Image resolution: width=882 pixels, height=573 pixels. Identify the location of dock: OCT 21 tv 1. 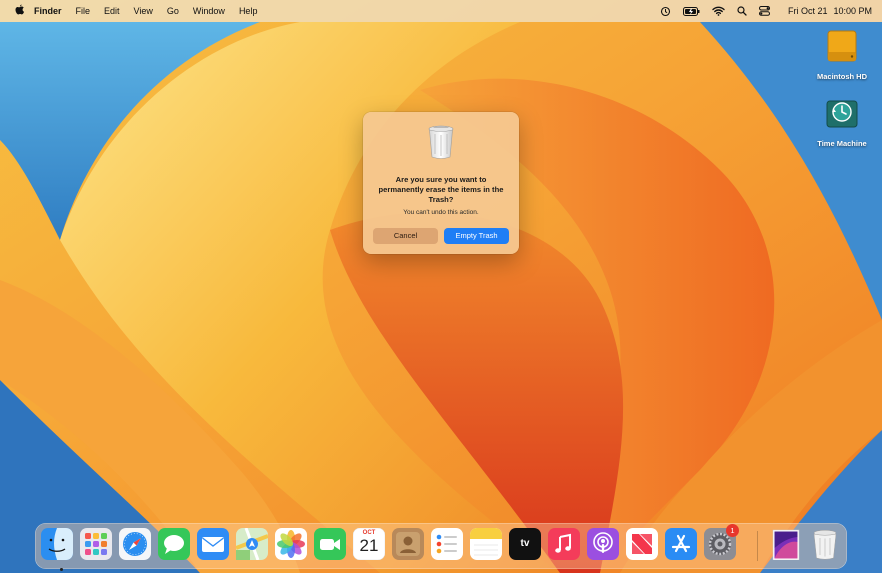
(441, 547).